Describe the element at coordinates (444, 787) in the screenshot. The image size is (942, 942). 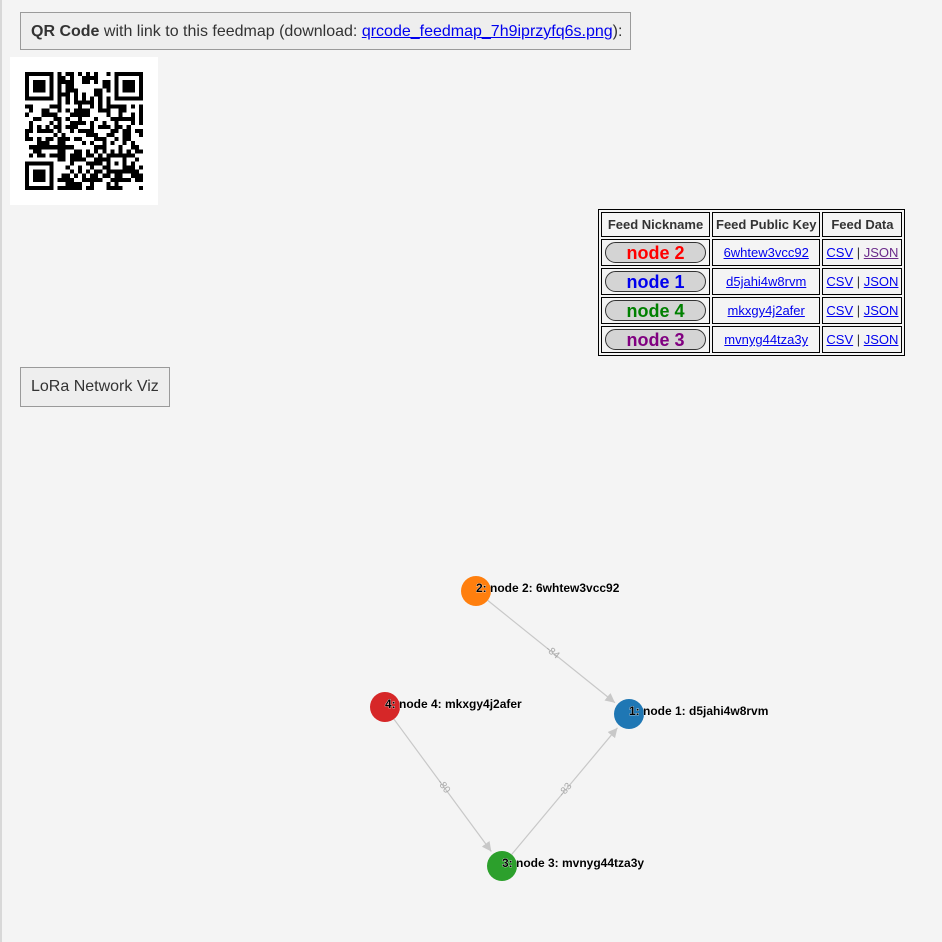
I see `graph-edge-label: -80` at that location.